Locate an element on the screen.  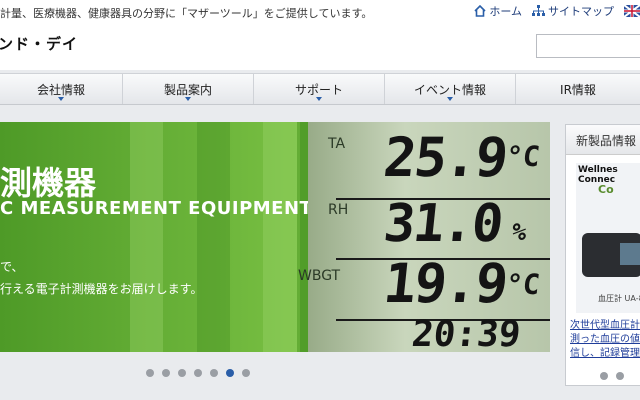
hero-description: で、 行える電子計測機器をお届けします。 is located at coordinates (101, 278).